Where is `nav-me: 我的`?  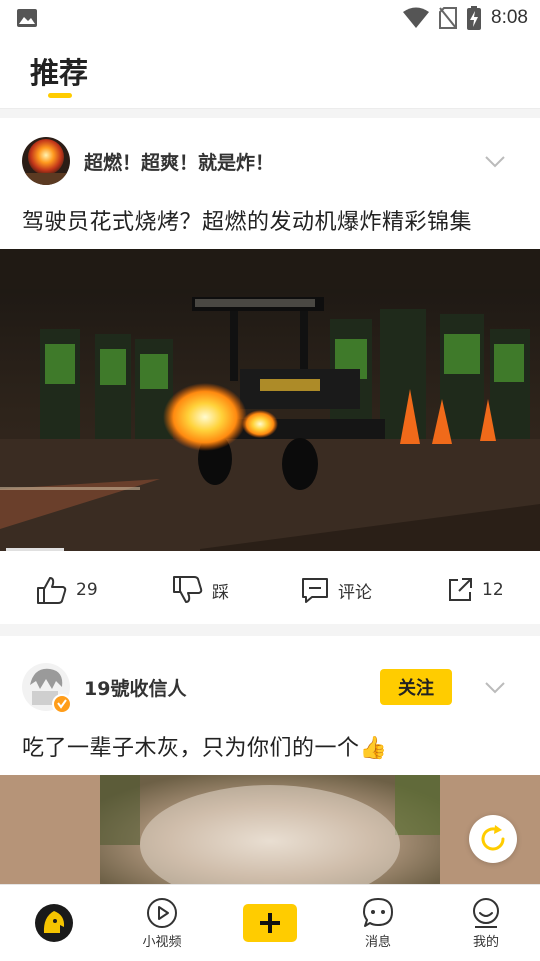
nav-me: 我的 is located at coordinates (486, 923).